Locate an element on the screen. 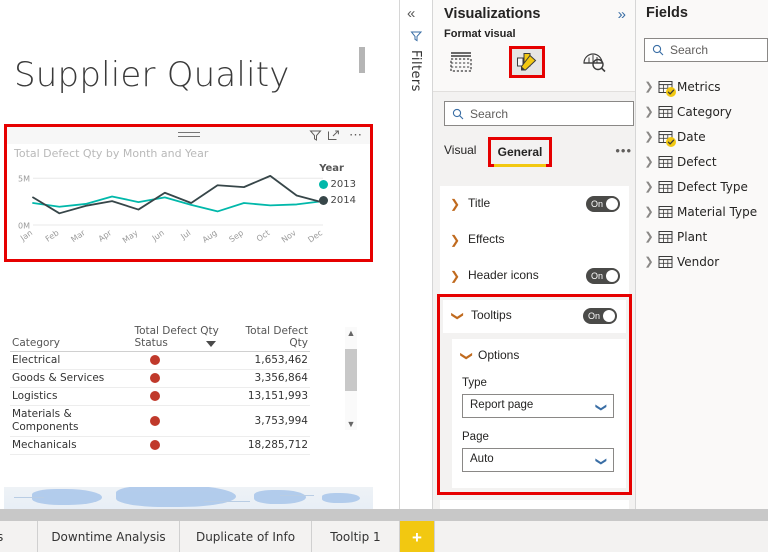 This screenshot has width=768, height=552. sort-descending-icon is located at coordinates (211, 344).